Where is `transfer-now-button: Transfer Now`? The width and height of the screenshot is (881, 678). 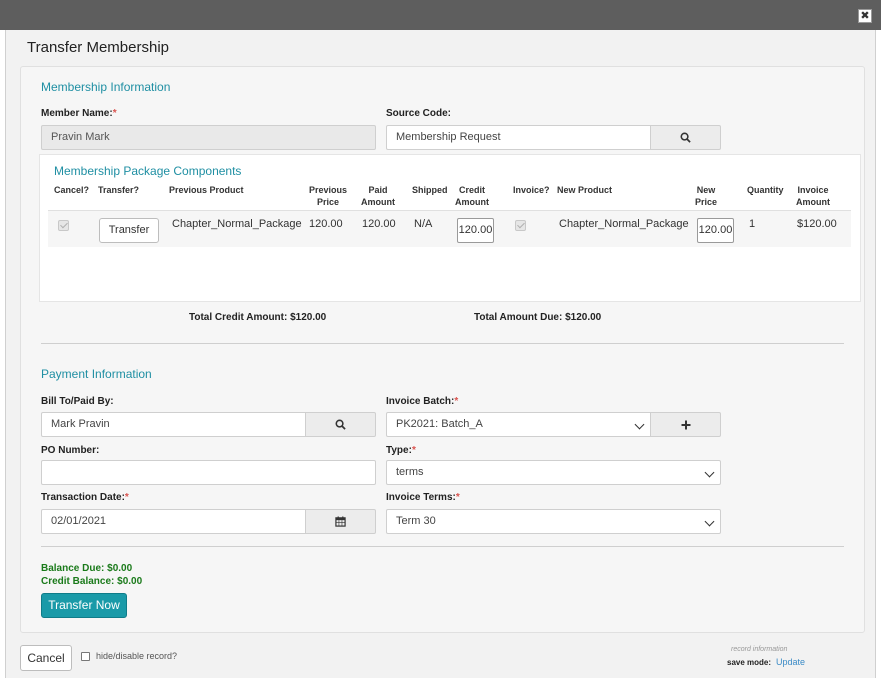 transfer-now-button: Transfer Now is located at coordinates (84, 605).